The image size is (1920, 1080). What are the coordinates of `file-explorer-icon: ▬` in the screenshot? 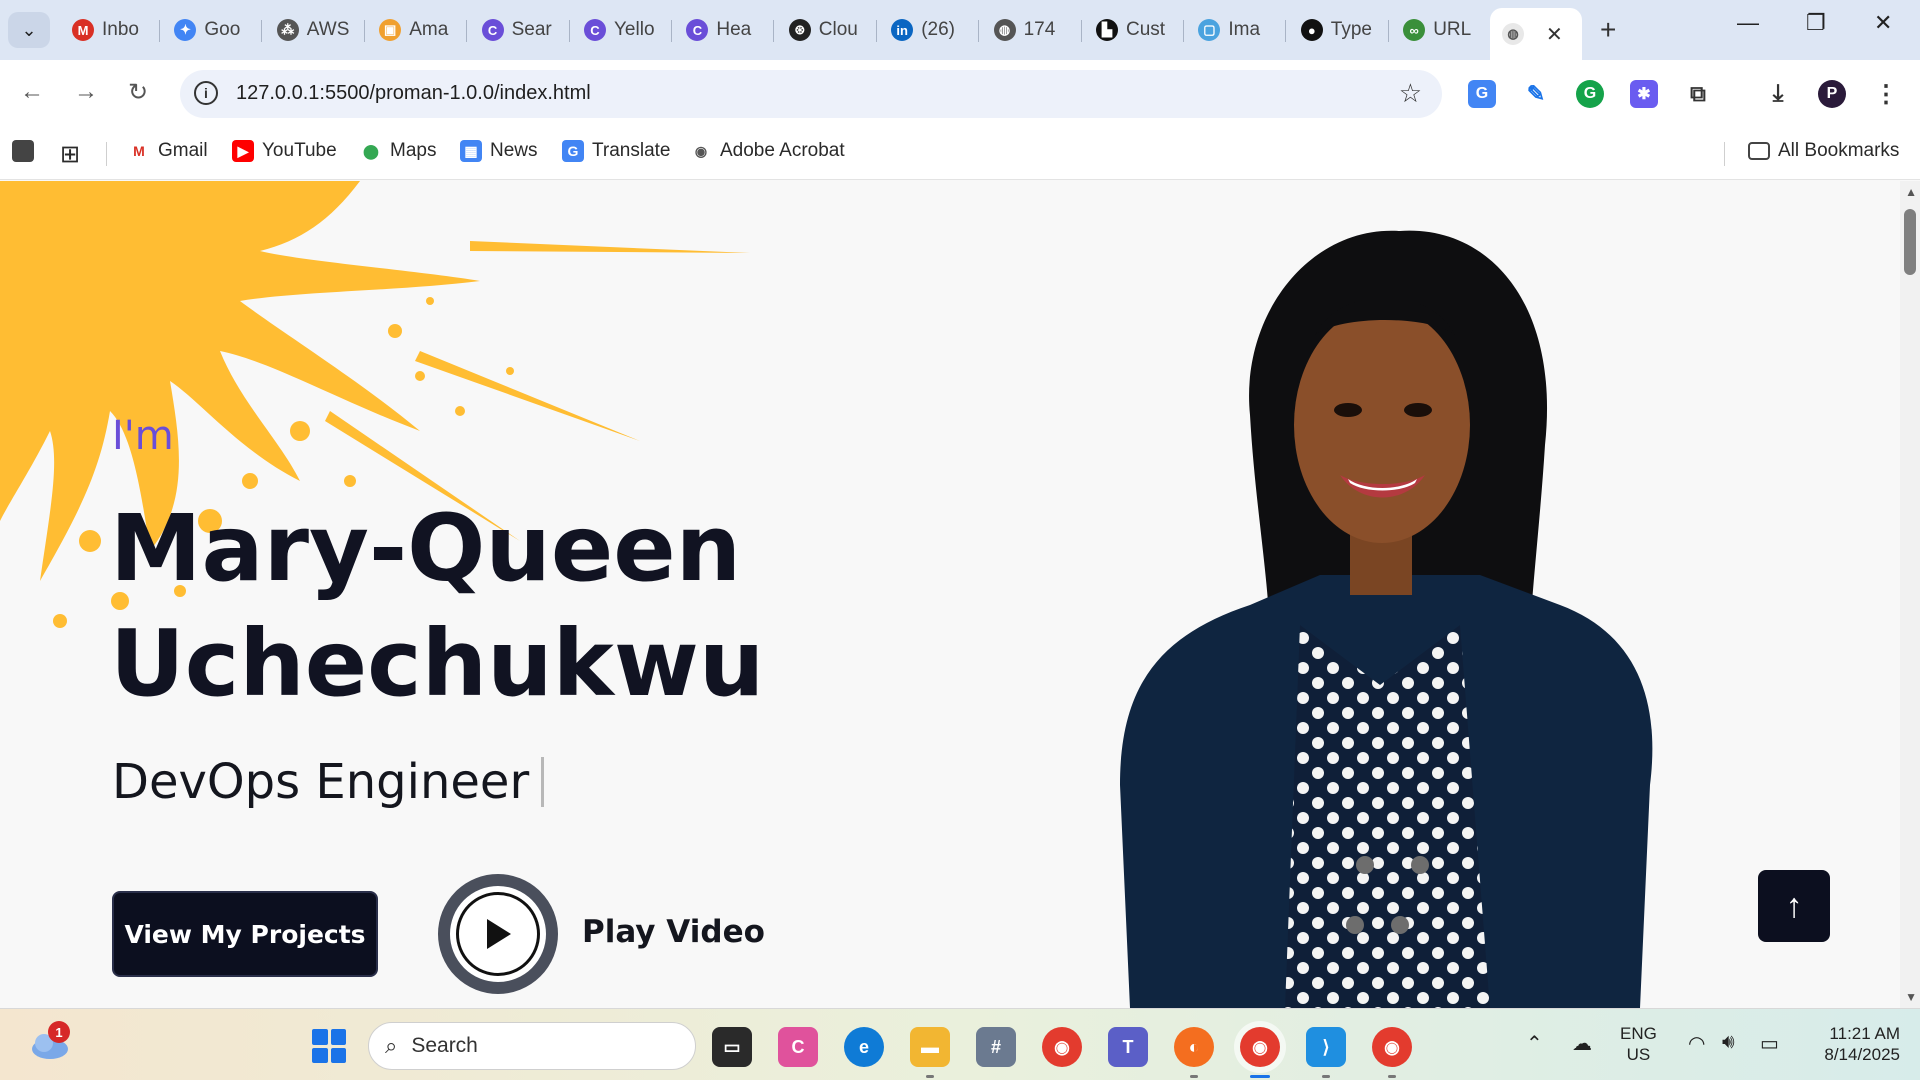 It's located at (930, 1047).